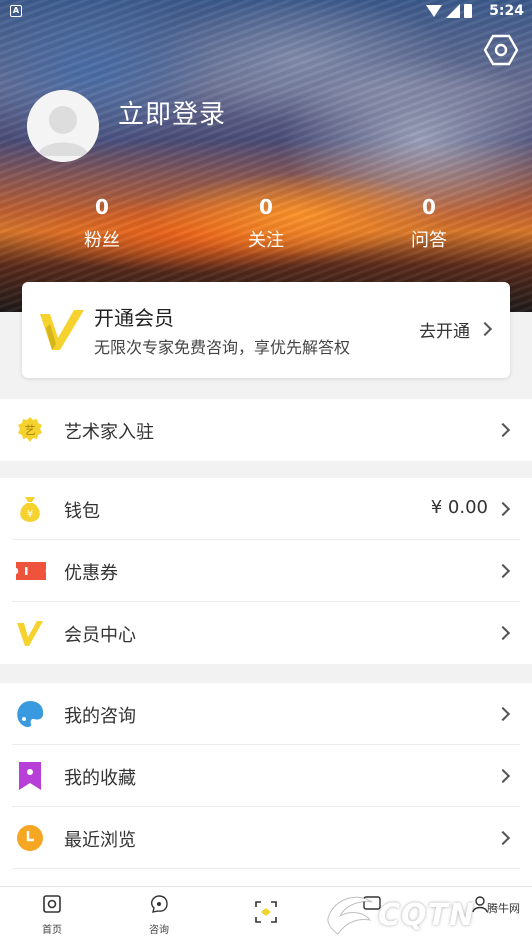 This screenshot has width=532, height=946. Describe the element at coordinates (134, 318) in the screenshot. I see `vip-title: 开通会员` at that location.